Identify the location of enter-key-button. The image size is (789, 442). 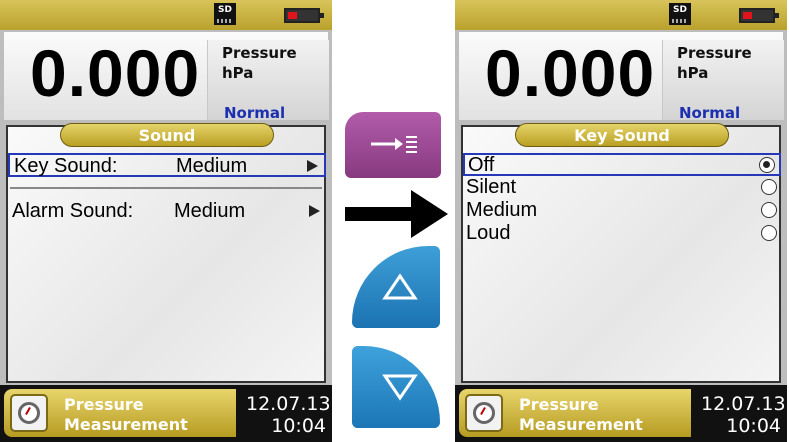
(393, 145).